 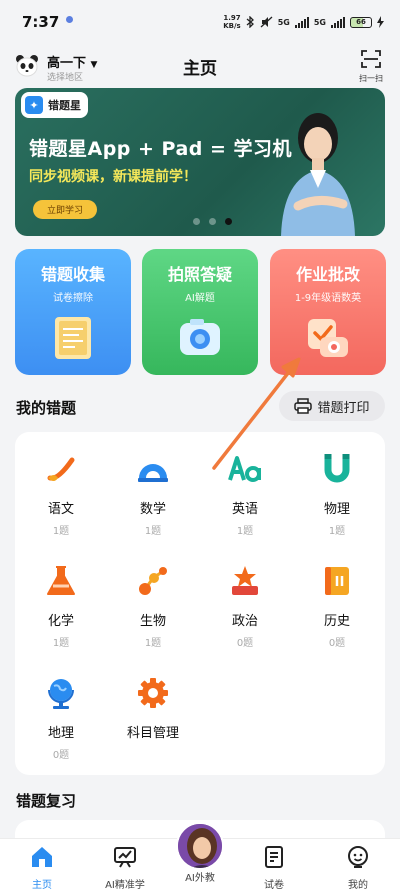 I want to click on nav-label: AI外教, so click(x=200, y=878).